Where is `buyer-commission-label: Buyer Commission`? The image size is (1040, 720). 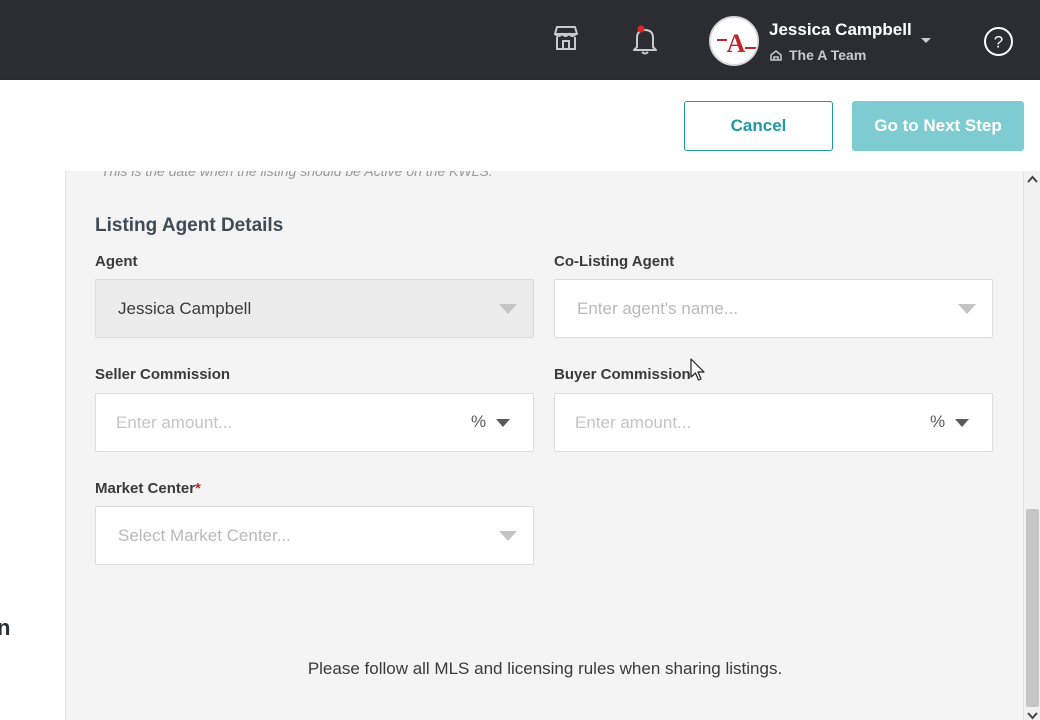
buyer-commission-label: Buyer Commission is located at coordinates (622, 374).